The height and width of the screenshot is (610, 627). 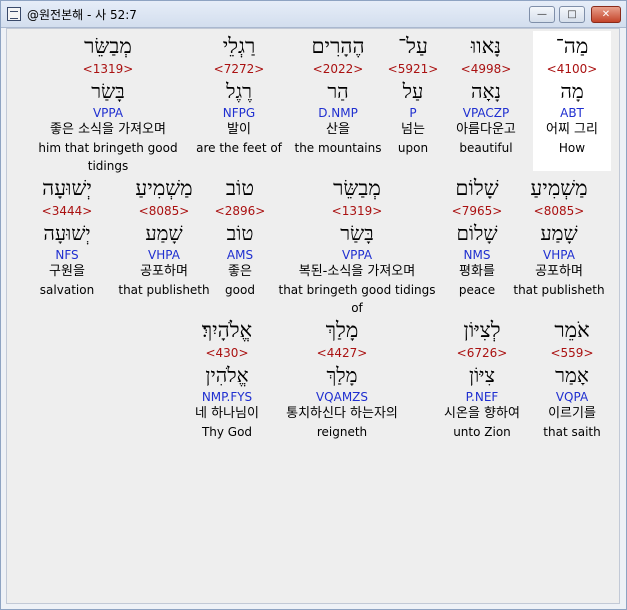 I want to click on korean-gloss: 넘는, so click(x=413, y=129).